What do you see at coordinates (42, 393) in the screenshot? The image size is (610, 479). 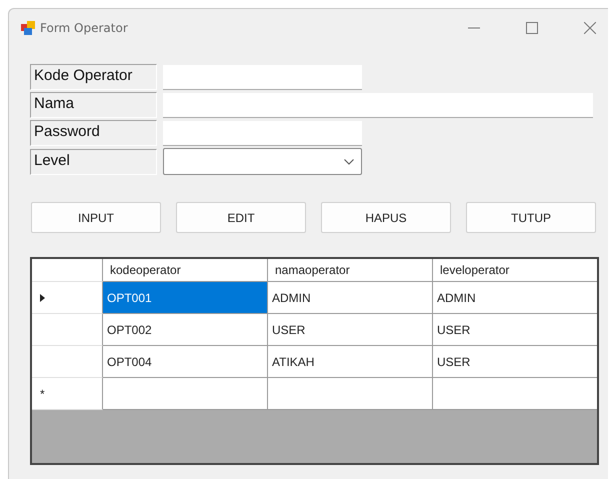 I see `new-row-marker: *` at bounding box center [42, 393].